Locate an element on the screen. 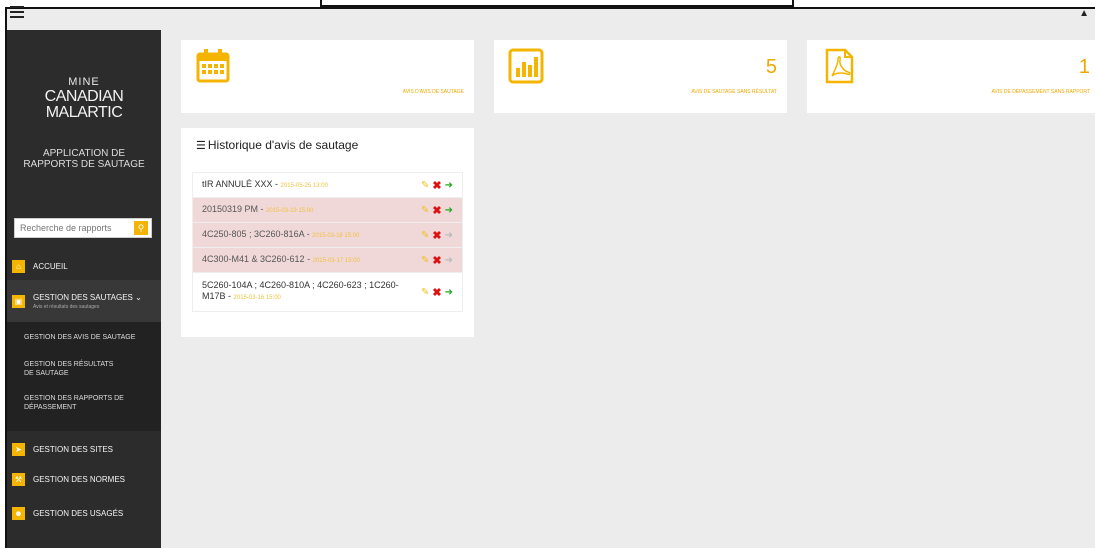  subnav-item-rapports: GESTION DES RAPPORTS DE DÉPASSEMENT is located at coordinates (74, 403).